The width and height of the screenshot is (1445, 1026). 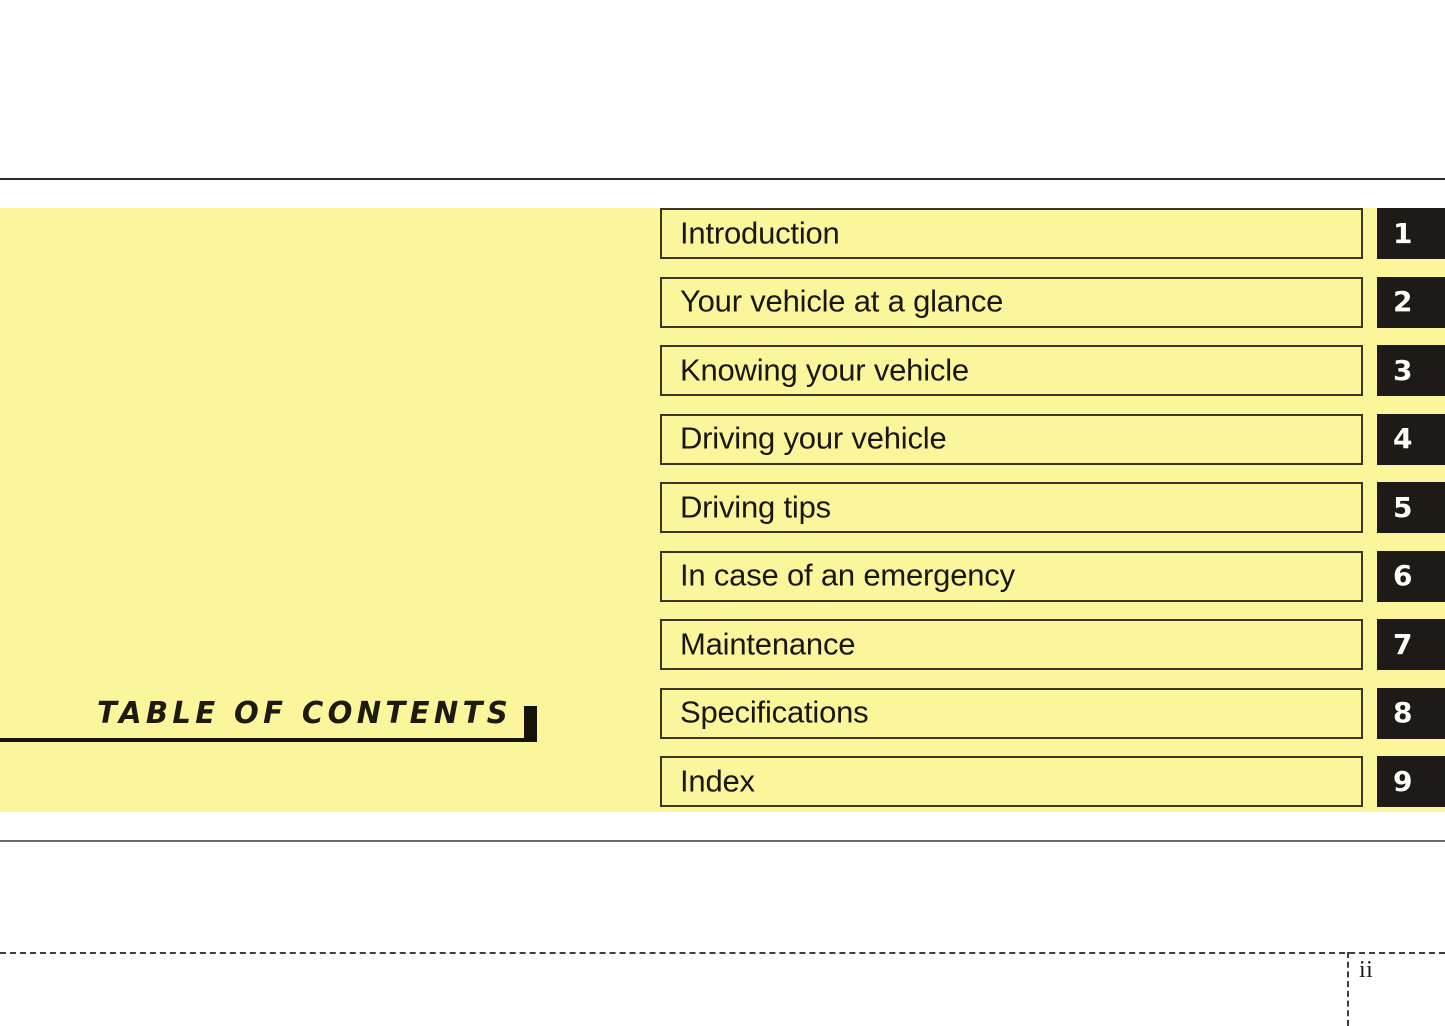 What do you see at coordinates (1403, 370) in the screenshot?
I see `toc-section-number: 3` at bounding box center [1403, 370].